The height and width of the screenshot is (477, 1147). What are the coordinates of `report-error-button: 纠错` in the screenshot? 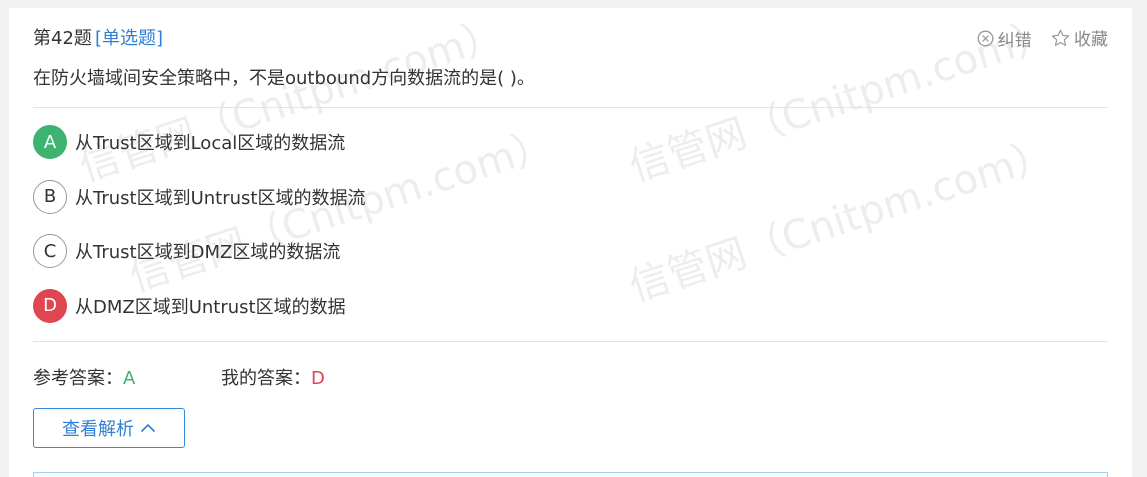 It's located at (1004, 38).